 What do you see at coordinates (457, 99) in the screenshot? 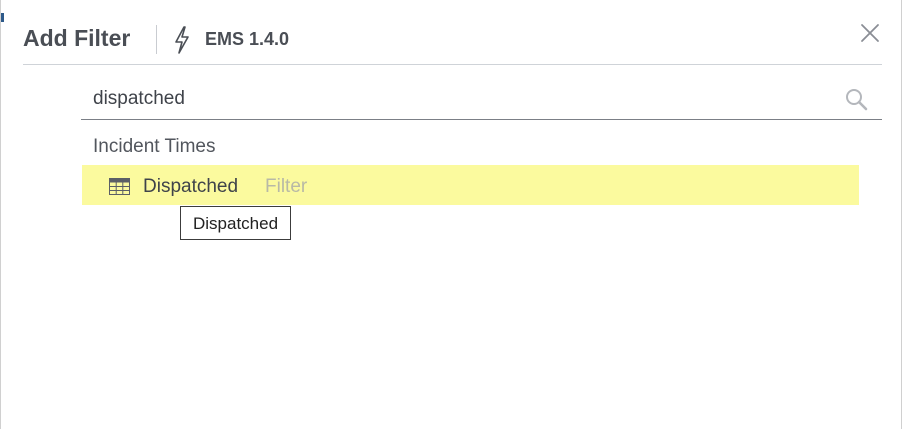
I see `search-input` at bounding box center [457, 99].